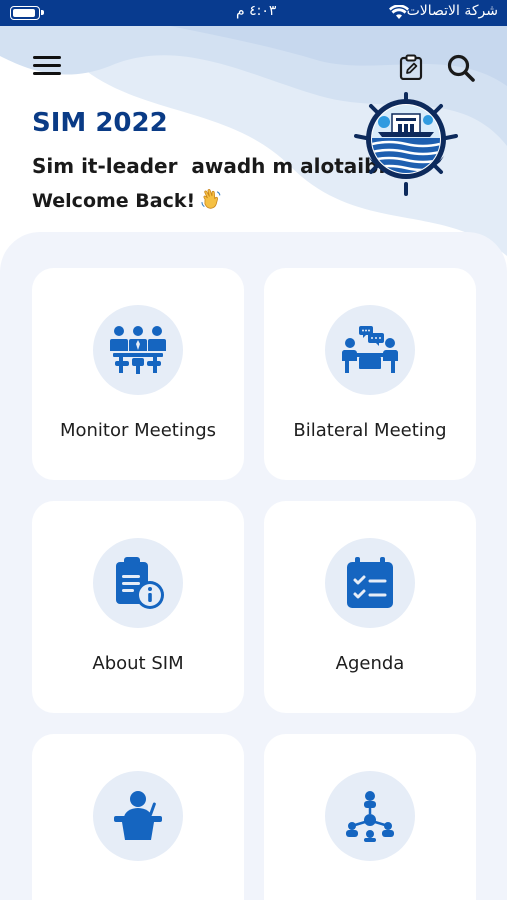 The image size is (507, 900). I want to click on search-icon, so click(461, 68).